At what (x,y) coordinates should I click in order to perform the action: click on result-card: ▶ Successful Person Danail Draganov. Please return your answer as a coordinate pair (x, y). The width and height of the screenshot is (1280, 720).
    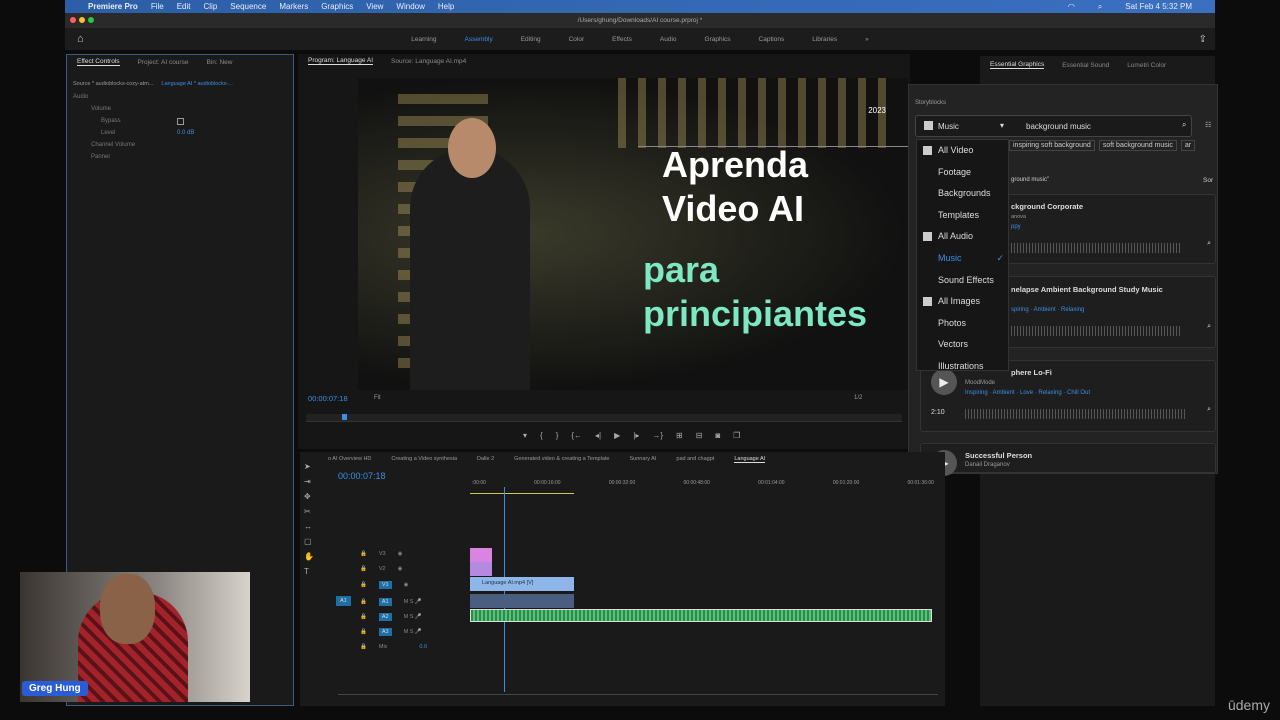
    Looking at the image, I should click on (1068, 459).